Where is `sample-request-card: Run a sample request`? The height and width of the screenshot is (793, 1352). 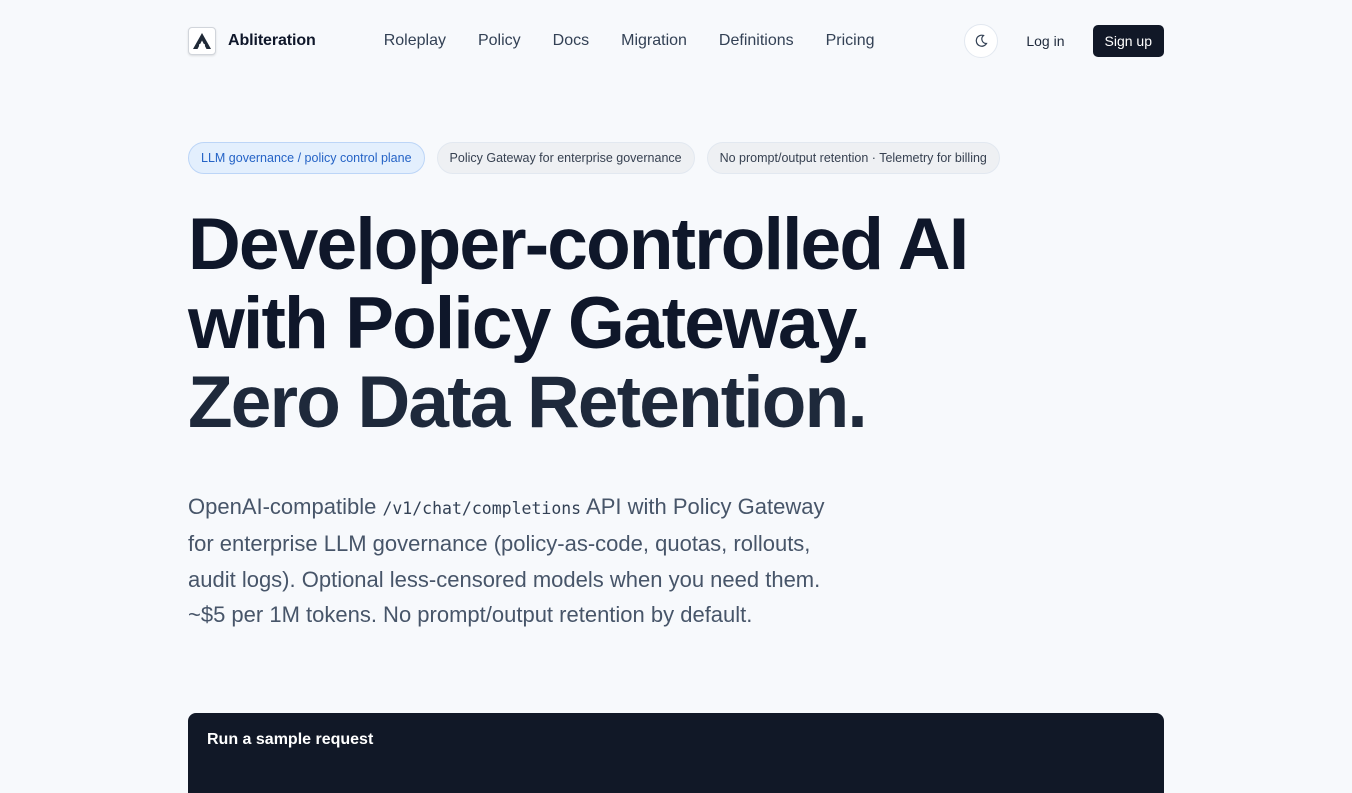 sample-request-card: Run a sample request is located at coordinates (676, 753).